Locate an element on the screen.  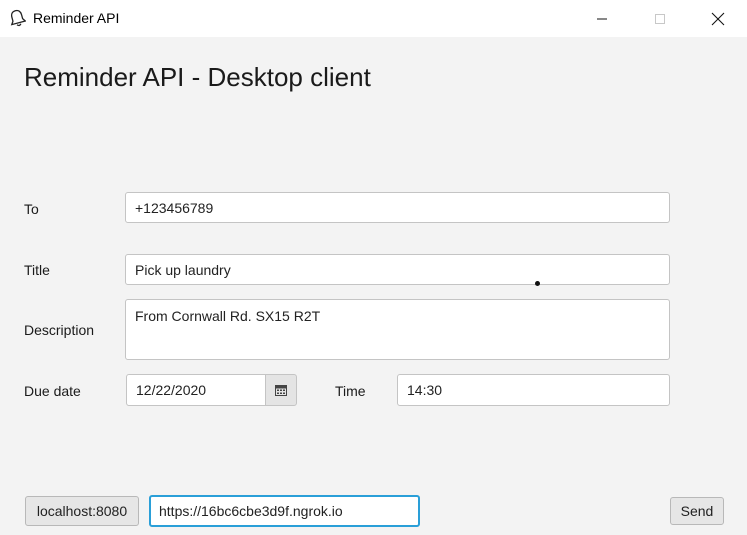
time-field: 14:30 is located at coordinates (533, 390).